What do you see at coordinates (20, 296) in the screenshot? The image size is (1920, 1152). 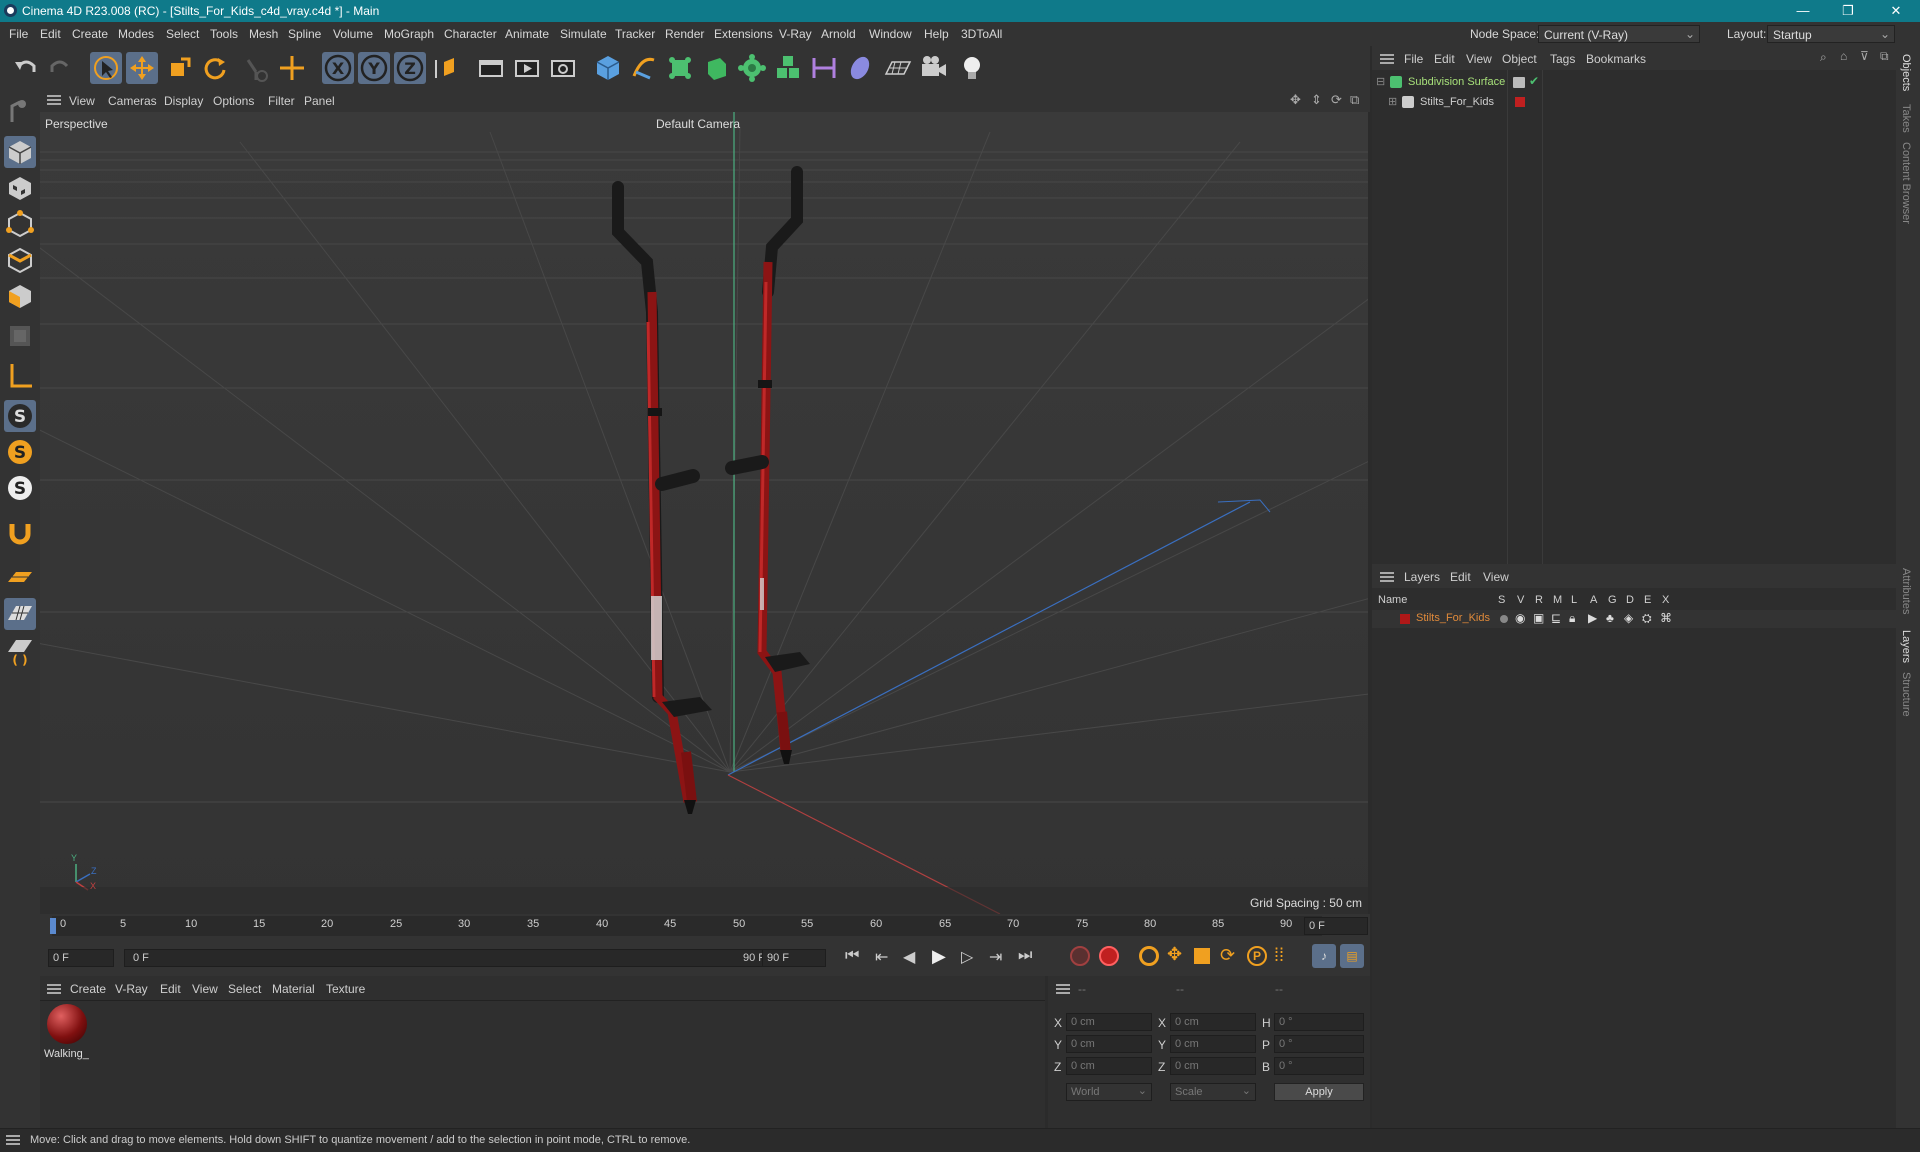 I see `polygon-mode-icon` at bounding box center [20, 296].